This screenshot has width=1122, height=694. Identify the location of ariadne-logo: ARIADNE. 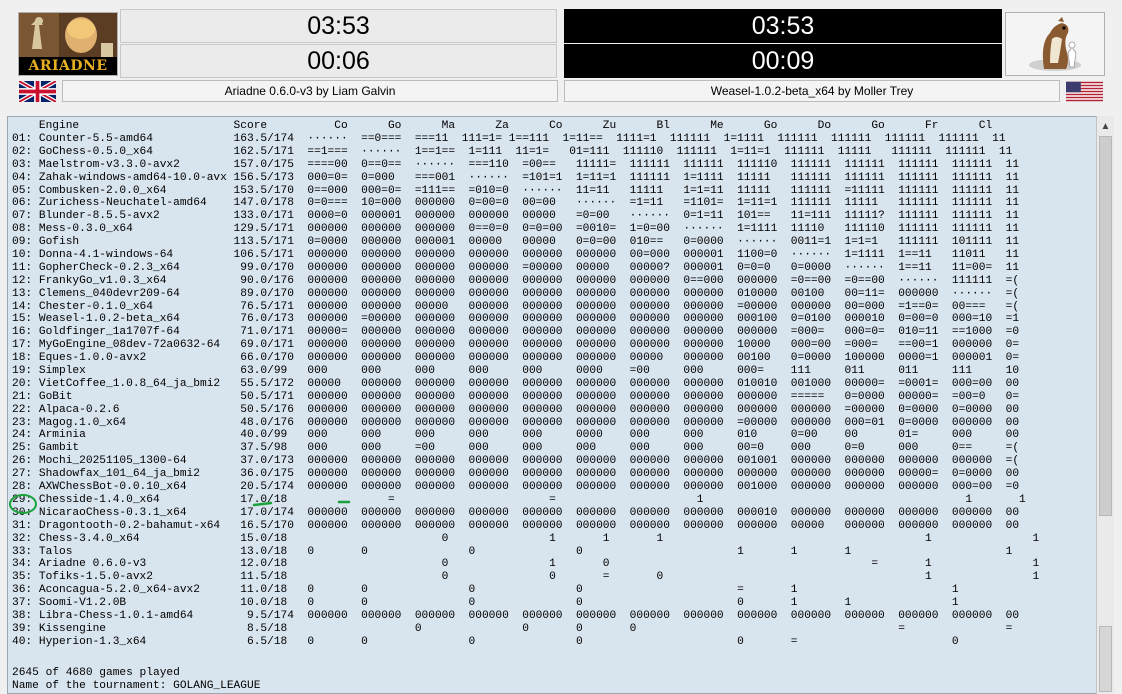
(68, 44).